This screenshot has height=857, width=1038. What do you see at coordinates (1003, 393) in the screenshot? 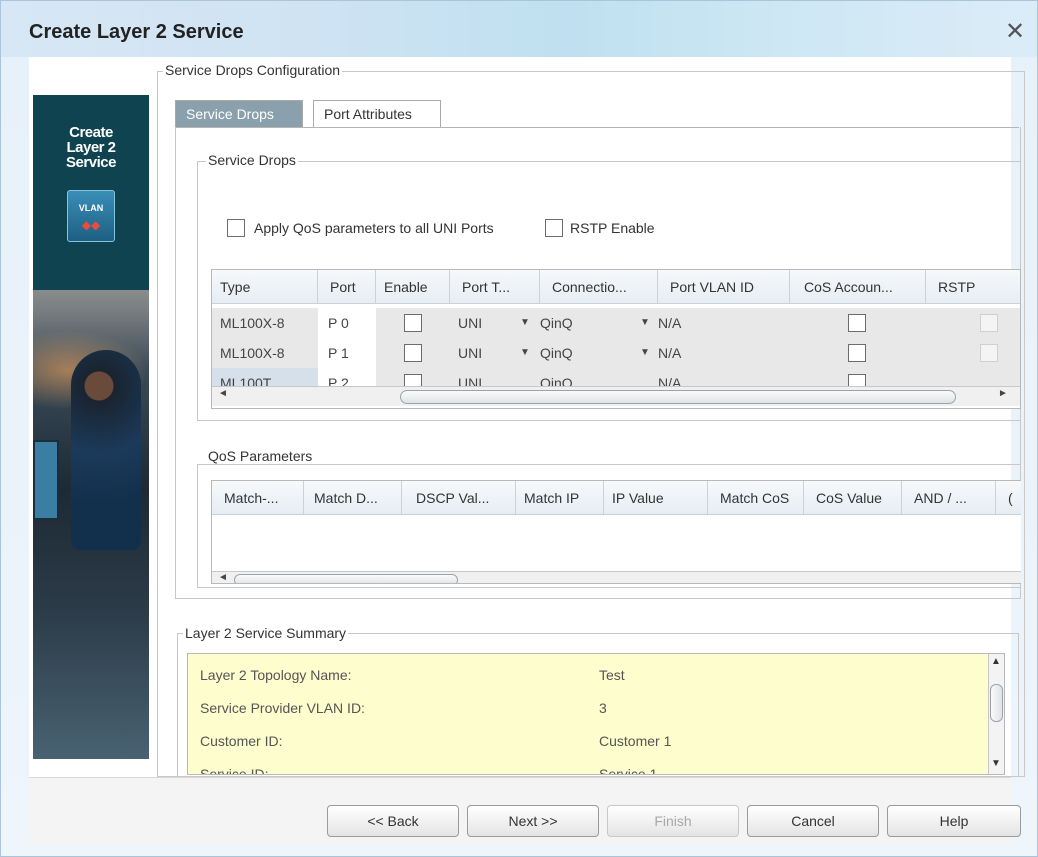
I see `scroll-right-icon: ►` at bounding box center [1003, 393].